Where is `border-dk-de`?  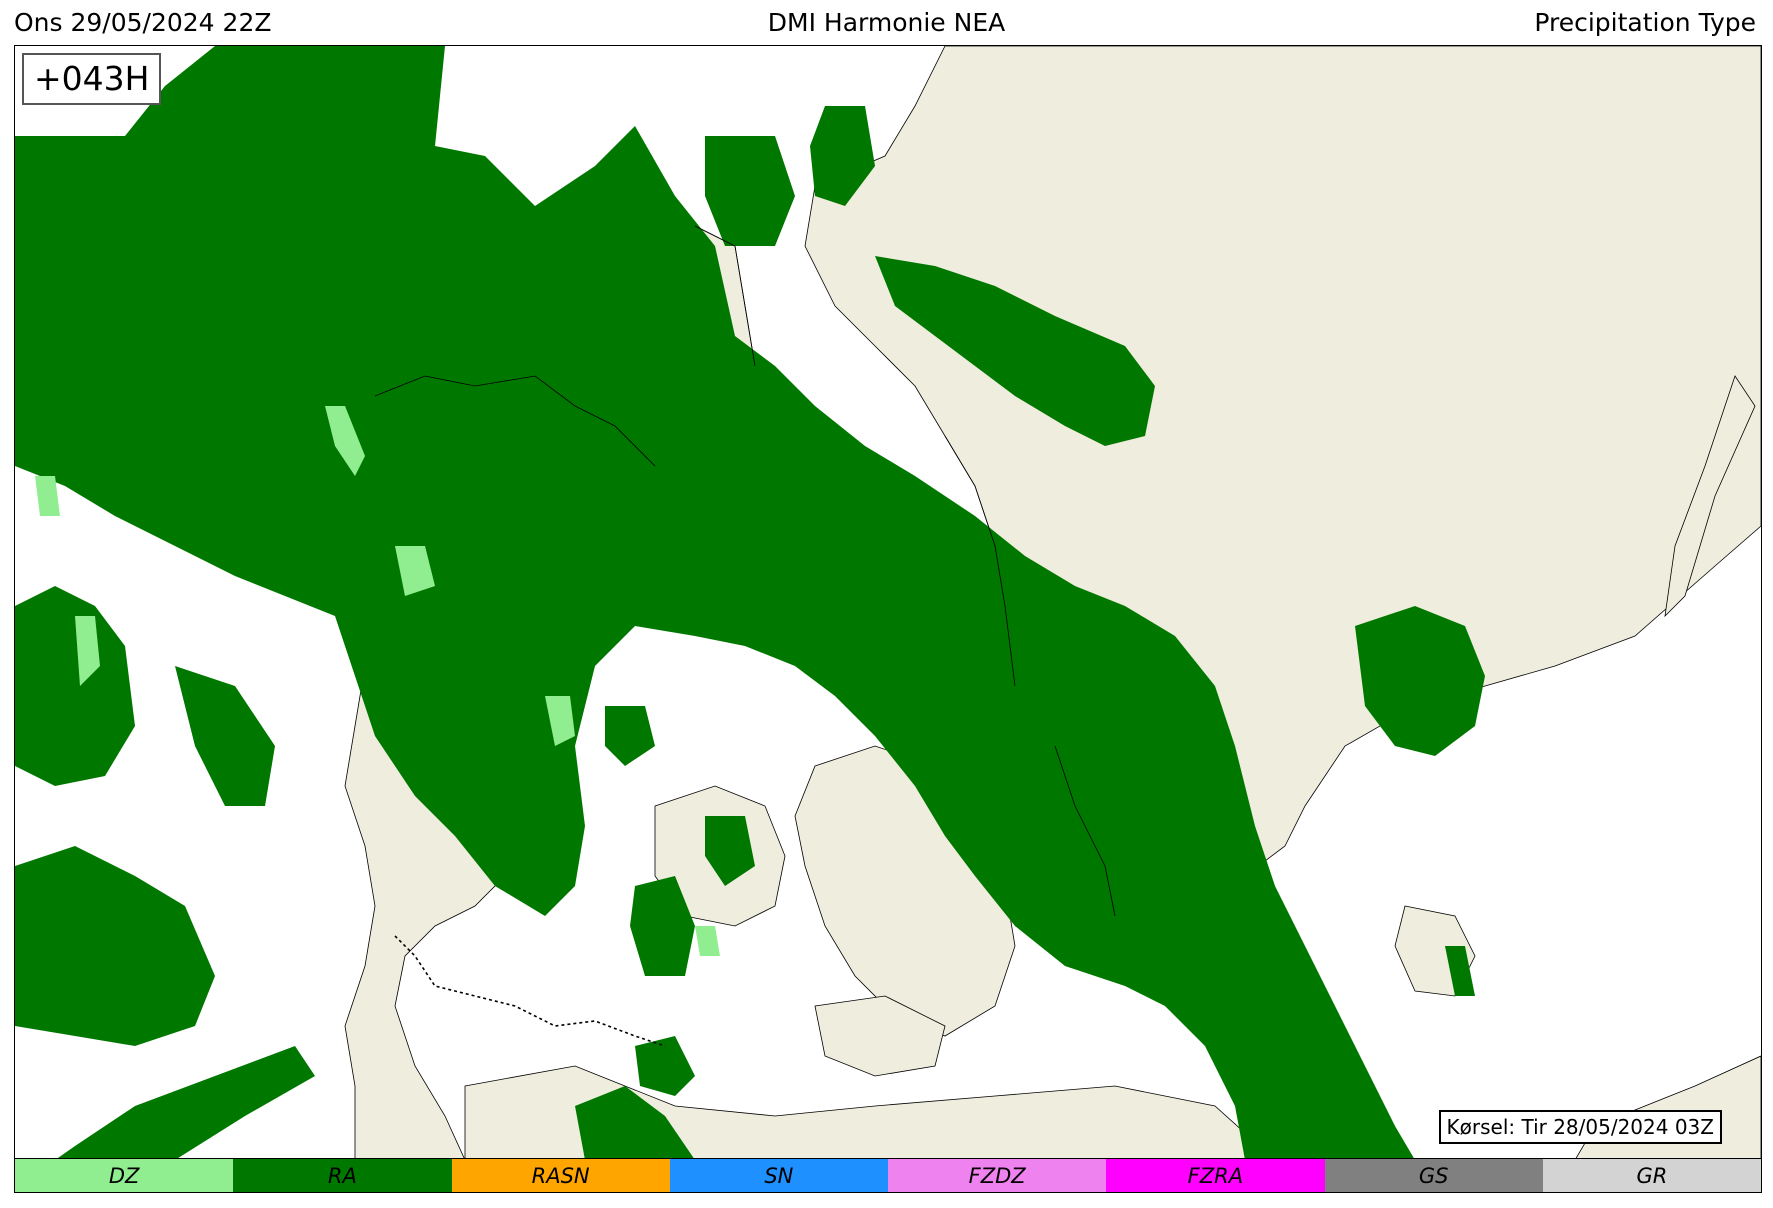
border-dk-de is located at coordinates (530, 991).